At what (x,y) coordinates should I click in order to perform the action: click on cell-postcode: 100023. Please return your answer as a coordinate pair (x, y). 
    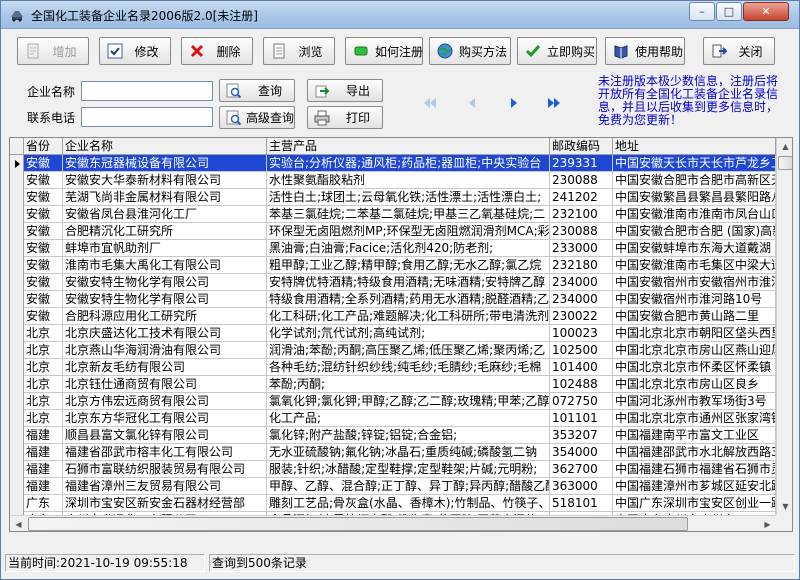
    Looking at the image, I should click on (581, 333).